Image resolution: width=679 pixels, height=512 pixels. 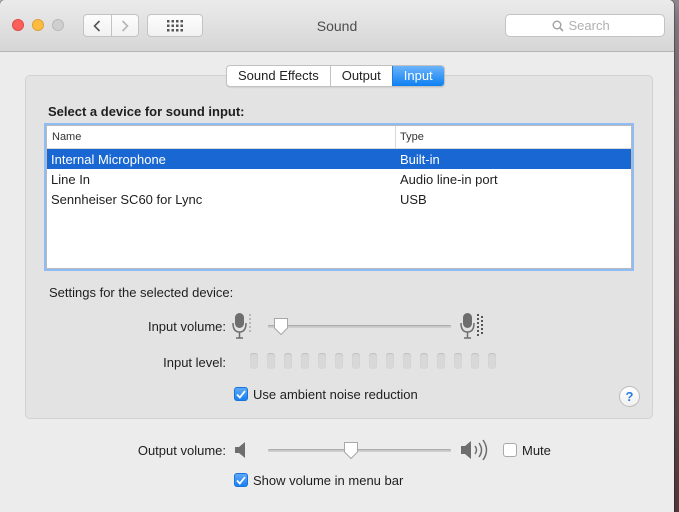 I want to click on show-volume-menu-bar-checkbox, so click(x=241, y=480).